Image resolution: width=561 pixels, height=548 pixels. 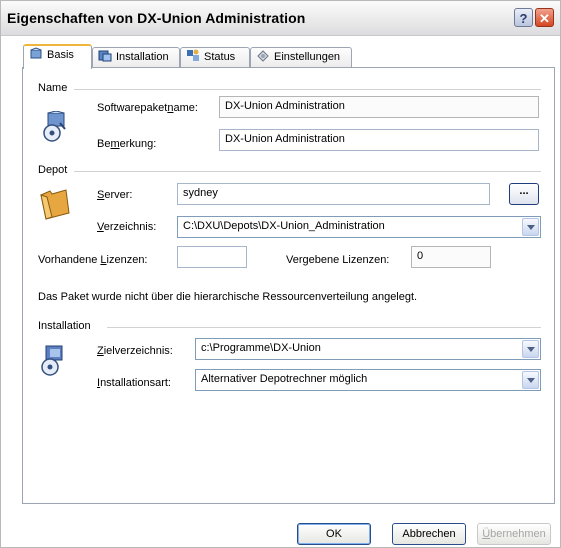 What do you see at coordinates (147, 108) in the screenshot?
I see `package-name-label: Softwarepaketname:` at bounding box center [147, 108].